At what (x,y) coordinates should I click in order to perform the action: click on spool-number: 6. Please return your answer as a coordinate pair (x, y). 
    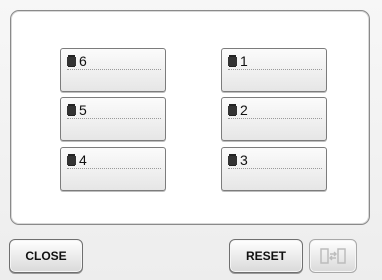
    Looking at the image, I should click on (83, 61).